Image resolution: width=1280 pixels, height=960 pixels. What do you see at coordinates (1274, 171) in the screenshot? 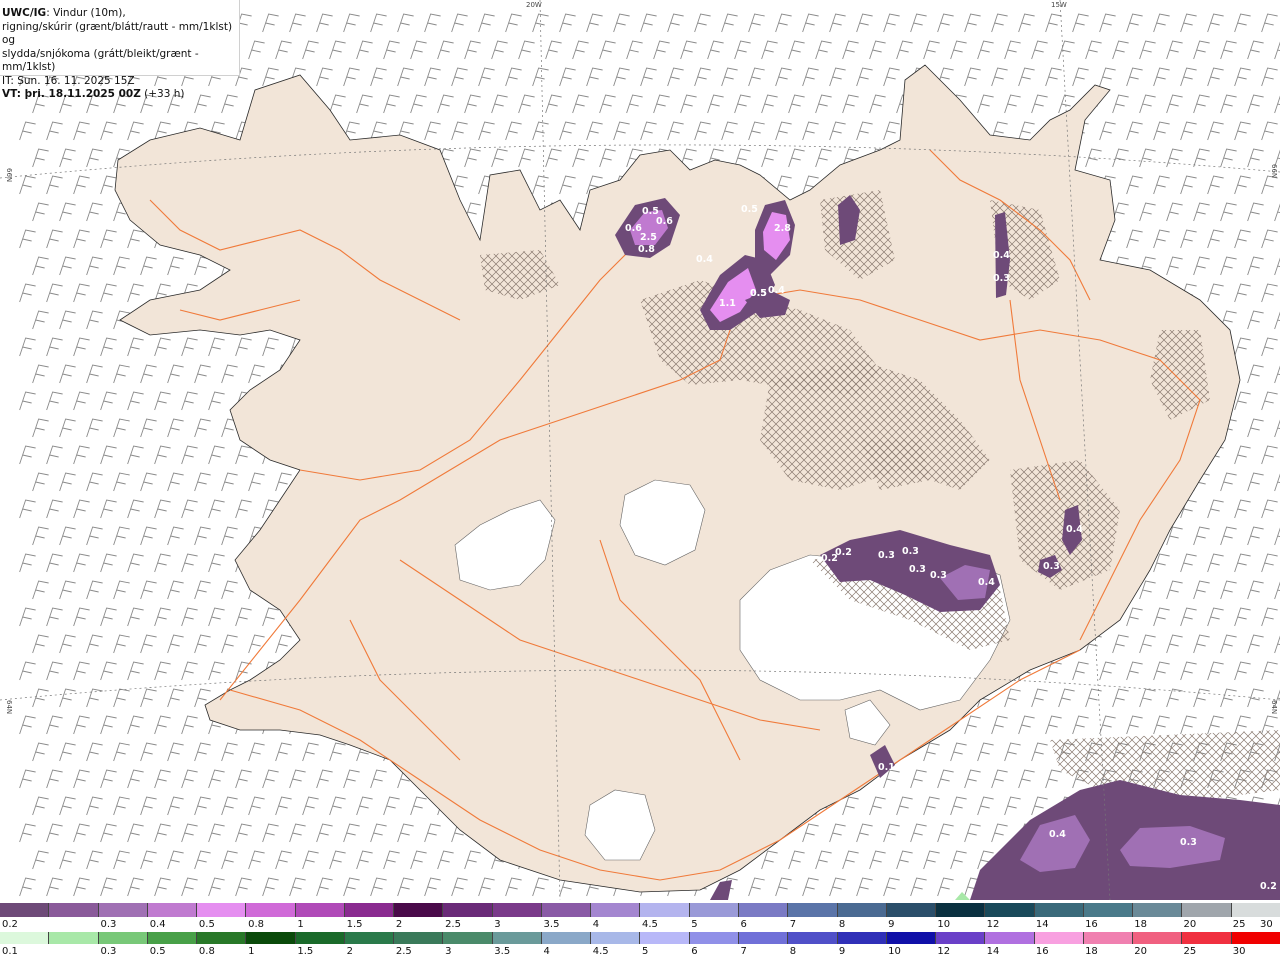
I see `lat-label-66n-right: 66N` at bounding box center [1274, 171].